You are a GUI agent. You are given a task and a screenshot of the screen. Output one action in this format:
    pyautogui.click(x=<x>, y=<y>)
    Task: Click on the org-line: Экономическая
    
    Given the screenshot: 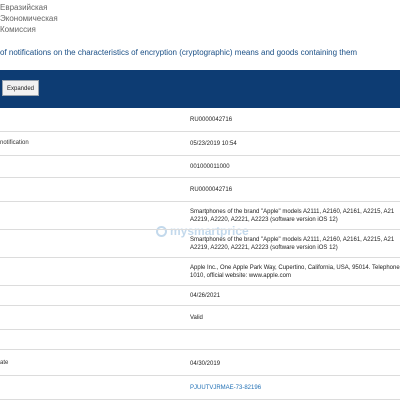 What is the action you would take?
    pyautogui.click(x=29, y=18)
    